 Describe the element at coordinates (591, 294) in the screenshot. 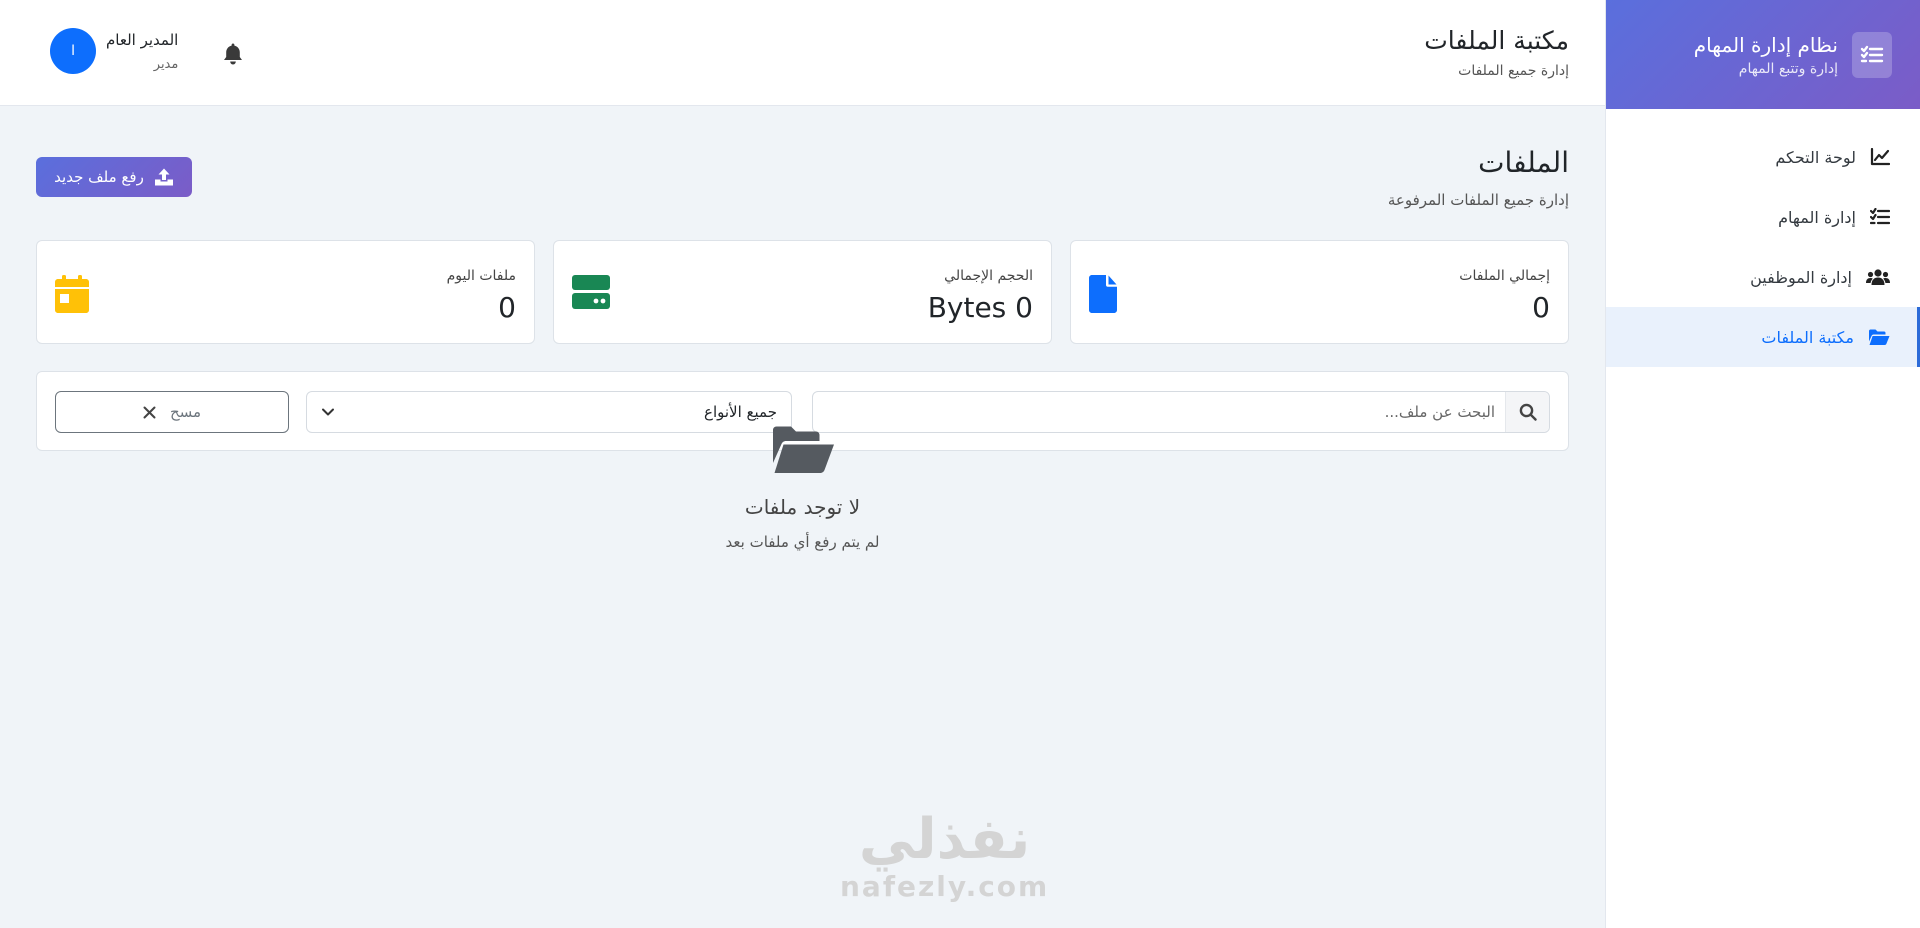

I see `hdd-icon` at that location.